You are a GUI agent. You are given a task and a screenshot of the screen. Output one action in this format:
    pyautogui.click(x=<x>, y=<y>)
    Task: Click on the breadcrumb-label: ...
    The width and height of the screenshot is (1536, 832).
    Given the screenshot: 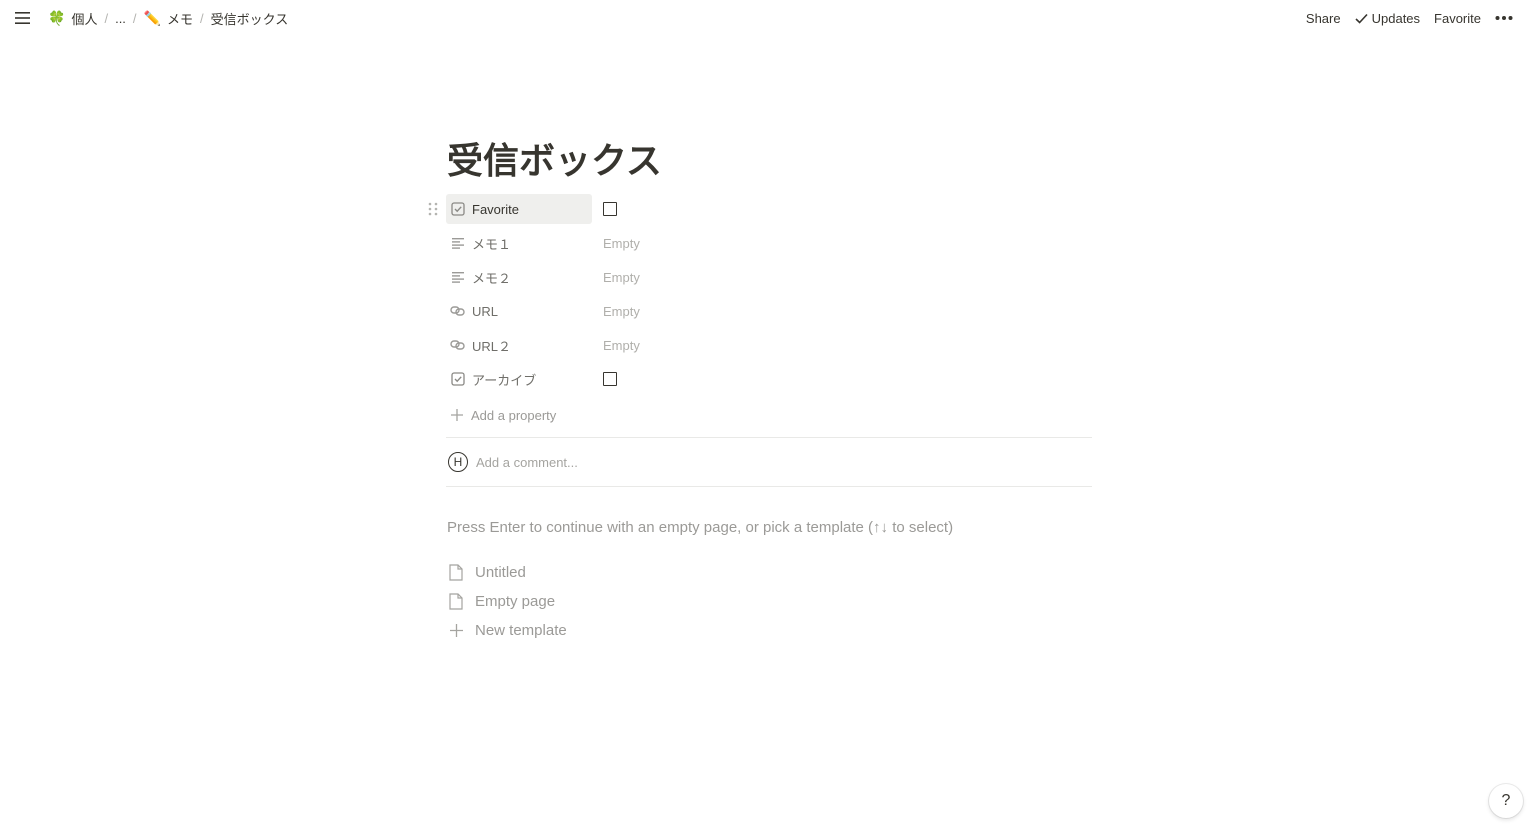 What is the action you would take?
    pyautogui.click(x=120, y=18)
    